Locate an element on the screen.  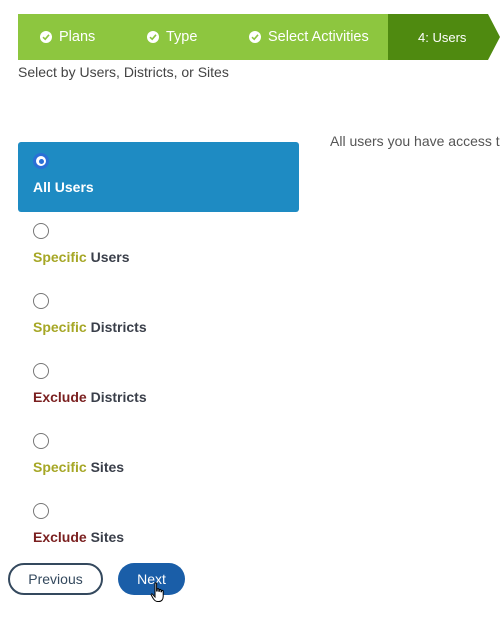
option-specific-sites: Specific Sites is located at coordinates (158, 457).